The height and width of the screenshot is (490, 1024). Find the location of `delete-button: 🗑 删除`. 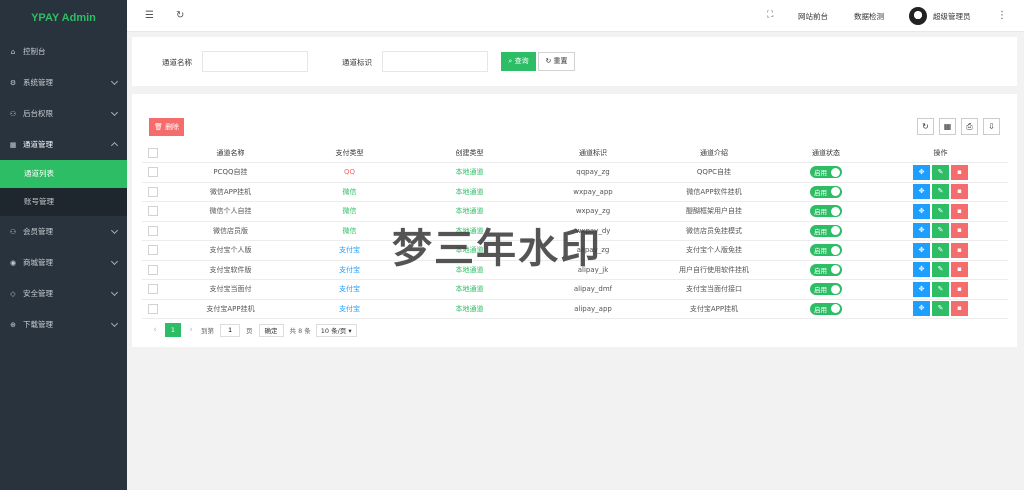

delete-button: 🗑 删除 is located at coordinates (166, 127).